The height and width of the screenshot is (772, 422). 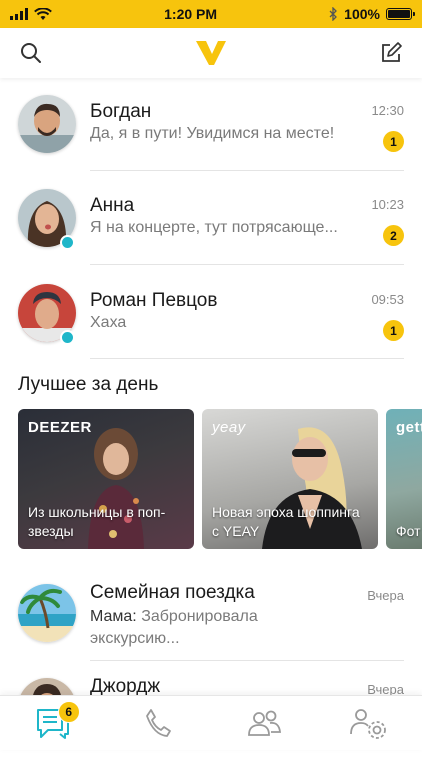 I want to click on chat-time: 10:23, so click(x=387, y=204).